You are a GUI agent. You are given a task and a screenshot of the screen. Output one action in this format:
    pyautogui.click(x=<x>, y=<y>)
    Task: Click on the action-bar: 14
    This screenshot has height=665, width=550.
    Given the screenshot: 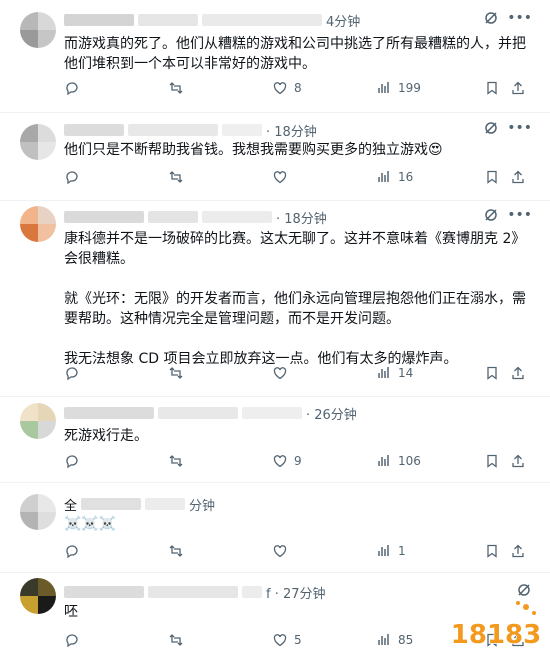 What is the action you would take?
    pyautogui.click(x=299, y=375)
    